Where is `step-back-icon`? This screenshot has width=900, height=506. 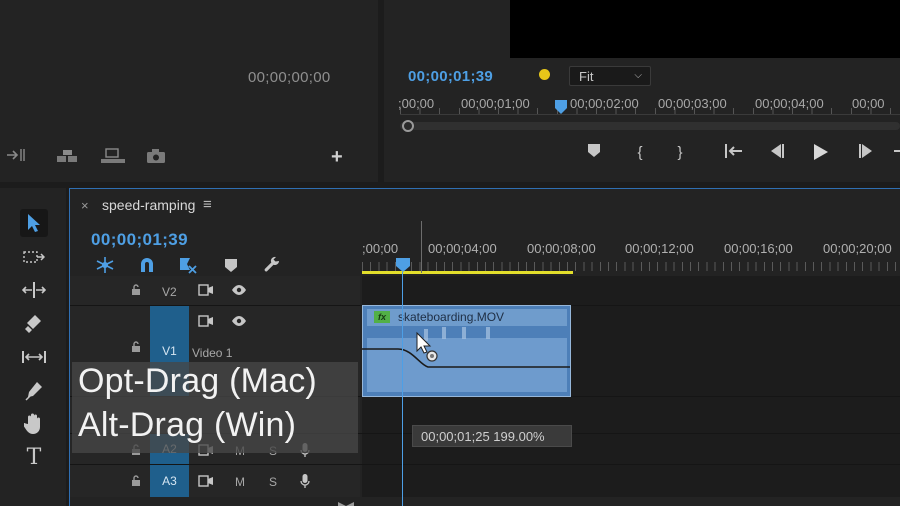 step-back-icon is located at coordinates (777, 153).